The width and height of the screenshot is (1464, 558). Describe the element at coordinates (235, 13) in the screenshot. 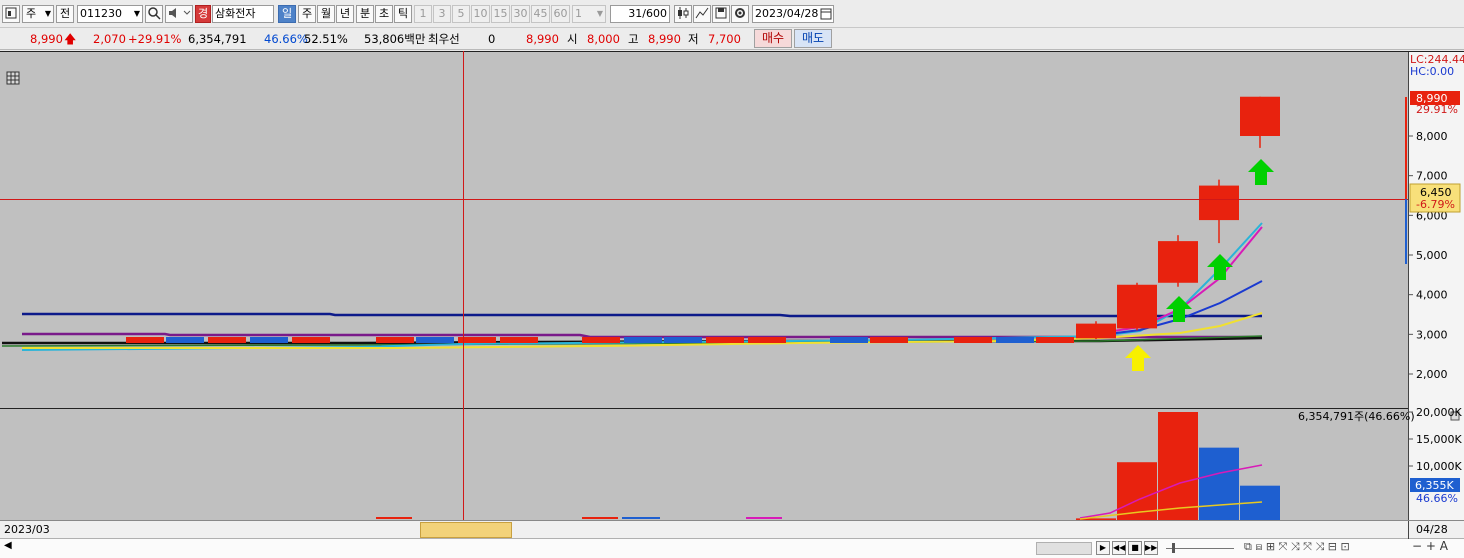

I see `stock-name: 삼화전자` at that location.